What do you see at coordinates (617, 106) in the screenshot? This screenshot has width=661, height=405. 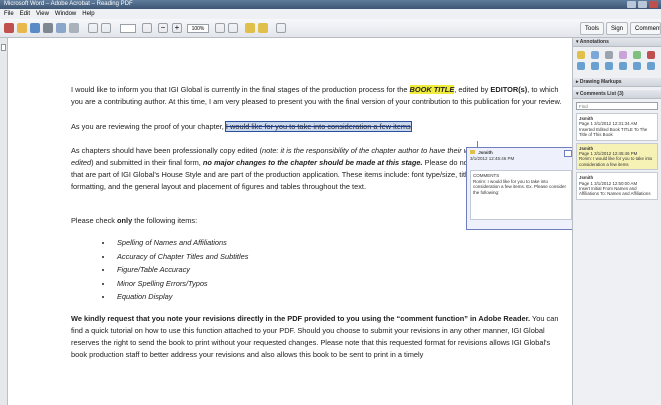 I see `comments-search-input: Find` at bounding box center [617, 106].